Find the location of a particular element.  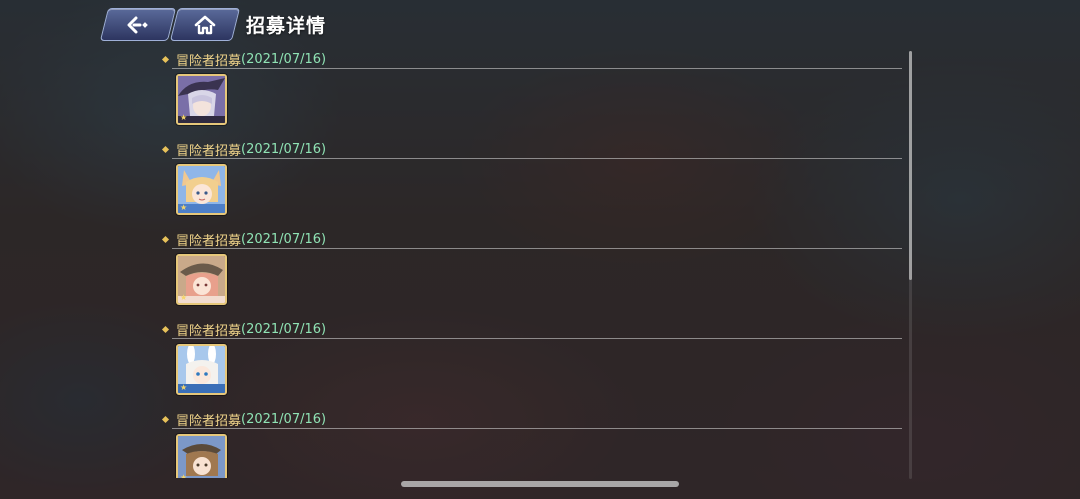

back-arrow-icon is located at coordinates (137, 24).